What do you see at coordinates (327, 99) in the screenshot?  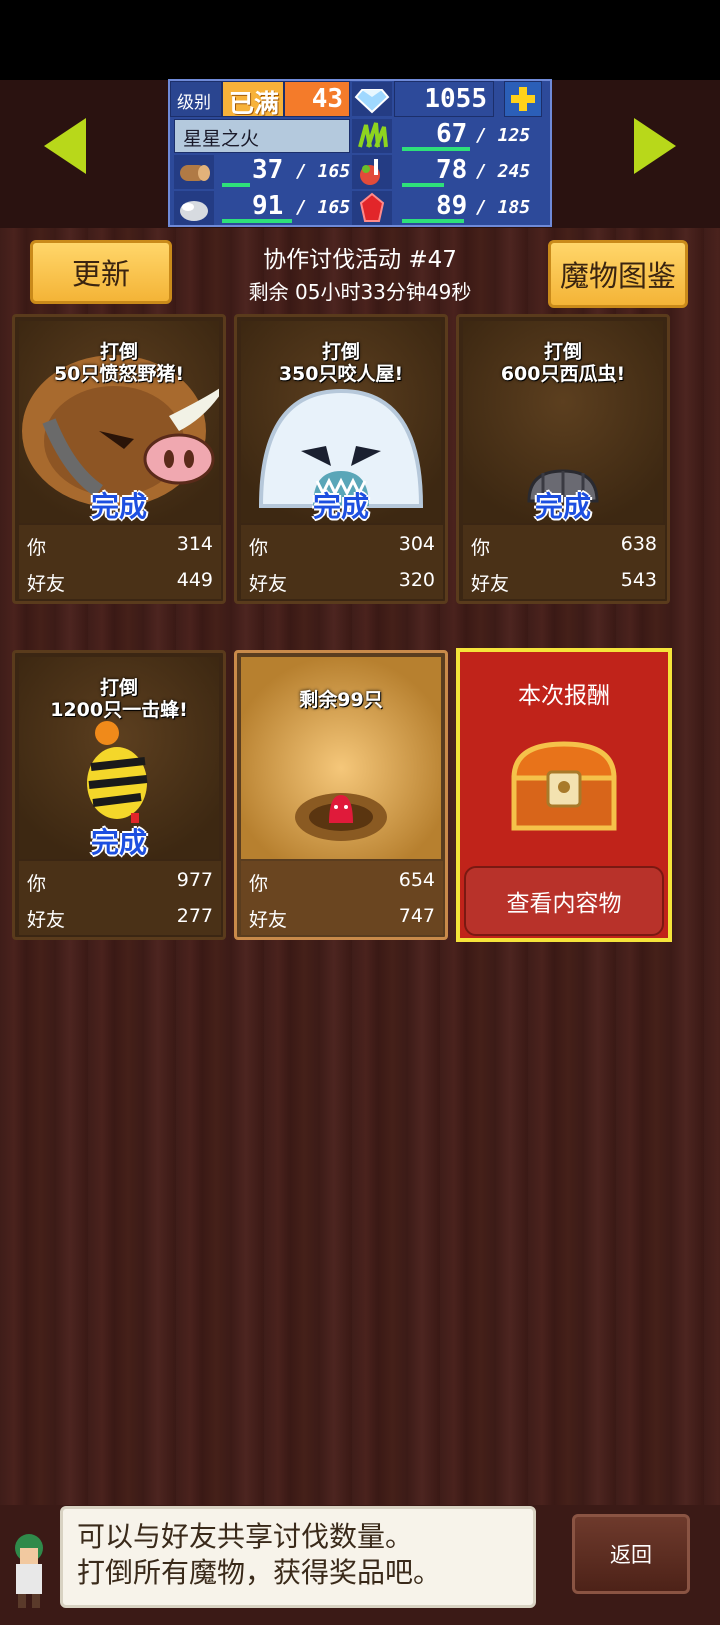 I see `level-value: 43` at bounding box center [327, 99].